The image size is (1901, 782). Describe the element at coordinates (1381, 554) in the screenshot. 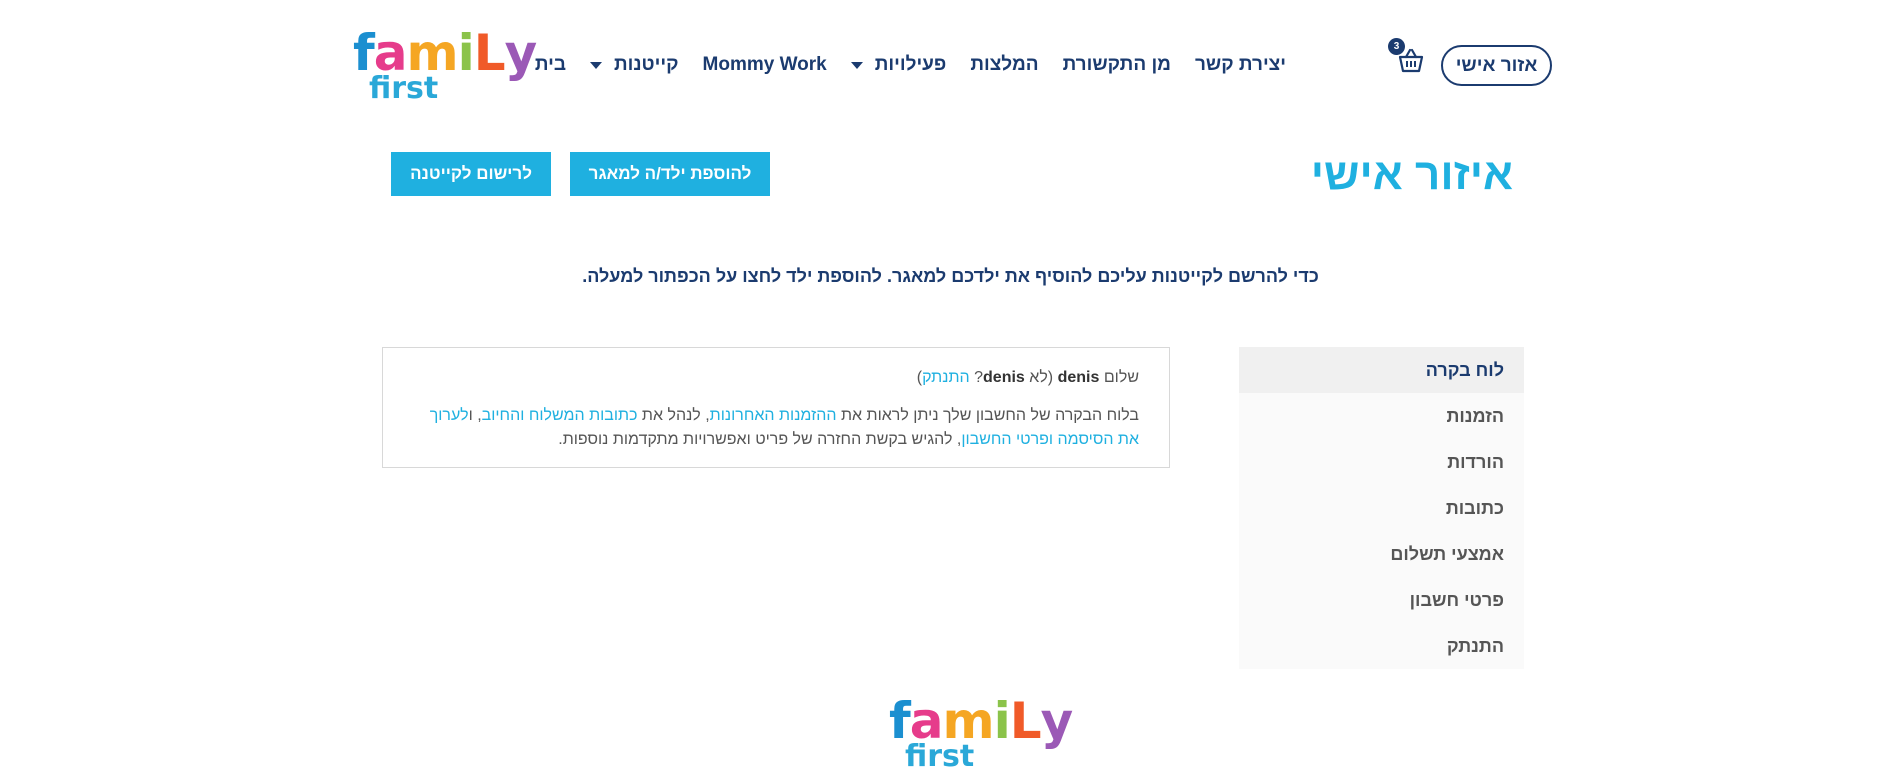

I see `sidebar-item: אמצעי תשלום` at that location.